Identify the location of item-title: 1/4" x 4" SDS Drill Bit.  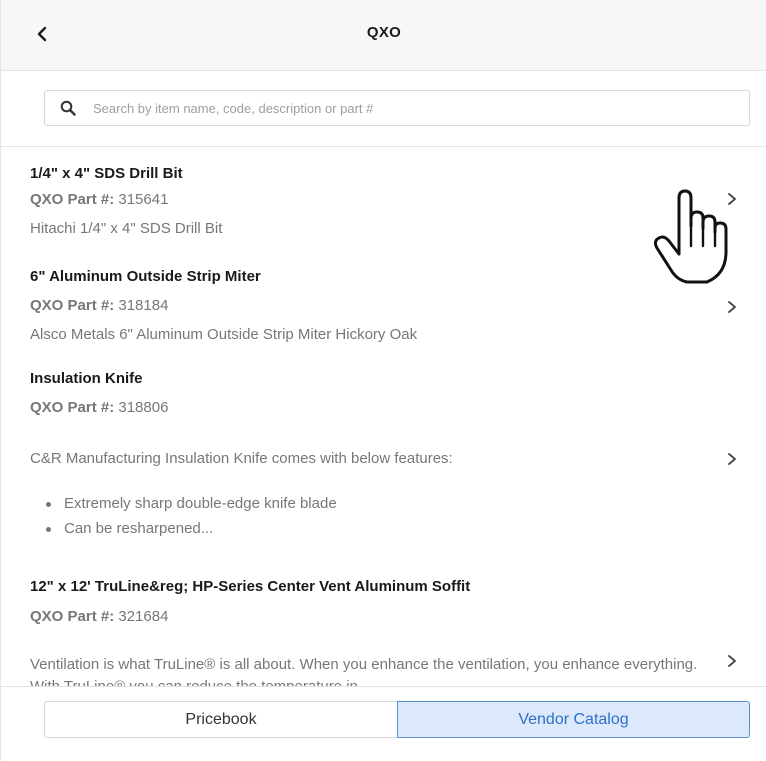
(106, 173).